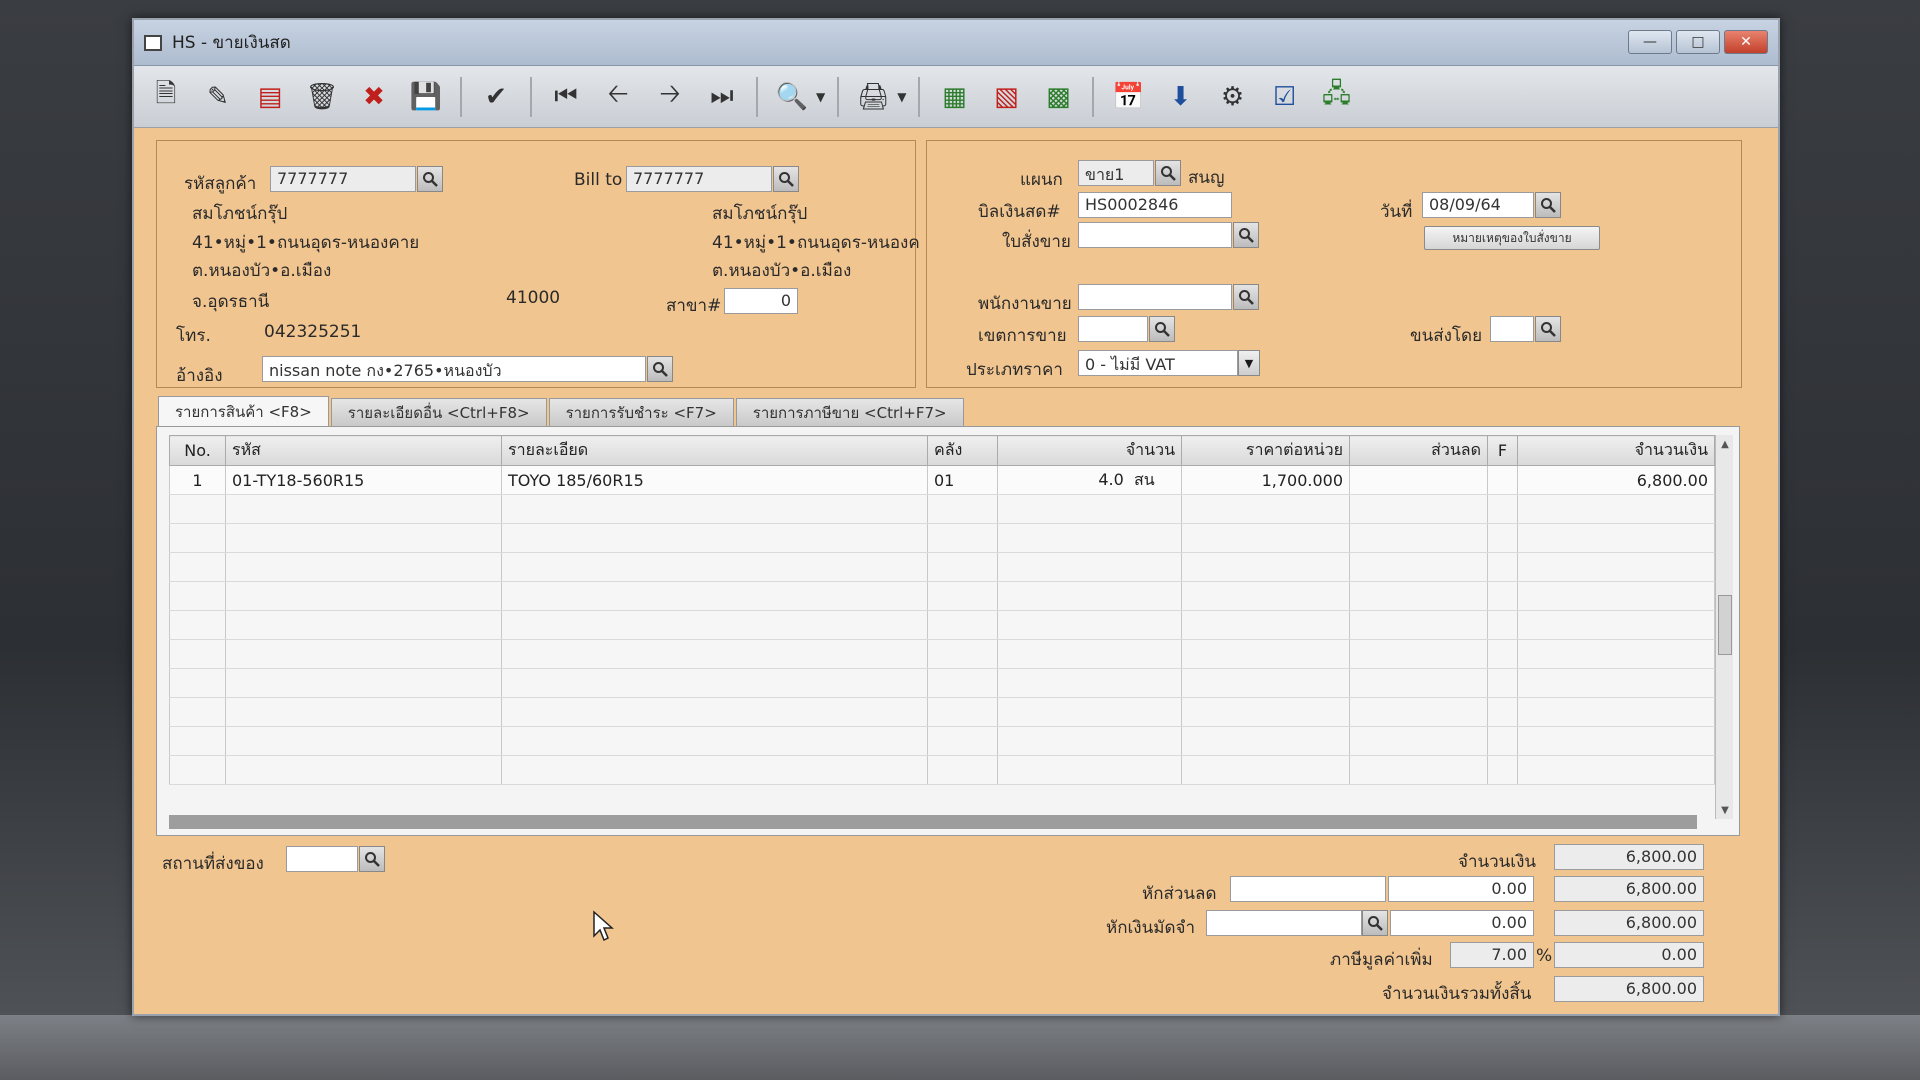 This screenshot has height=1080, width=1920. Describe the element at coordinates (1168, 173) in the screenshot. I see `department-search-button` at that location.